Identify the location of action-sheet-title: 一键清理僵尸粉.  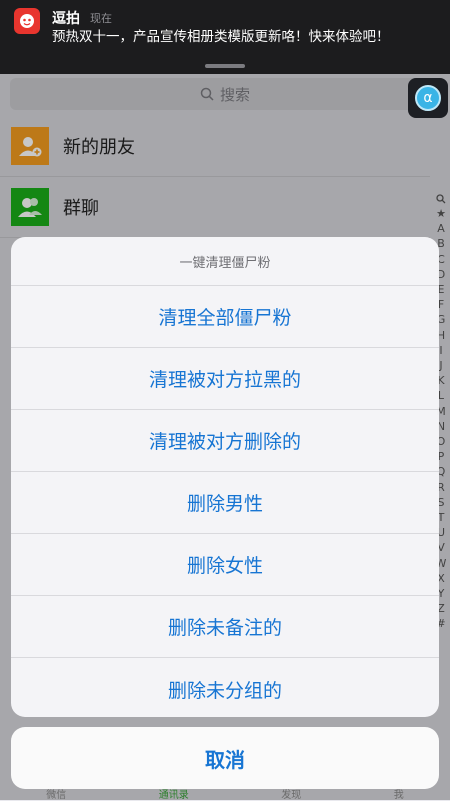
(225, 261).